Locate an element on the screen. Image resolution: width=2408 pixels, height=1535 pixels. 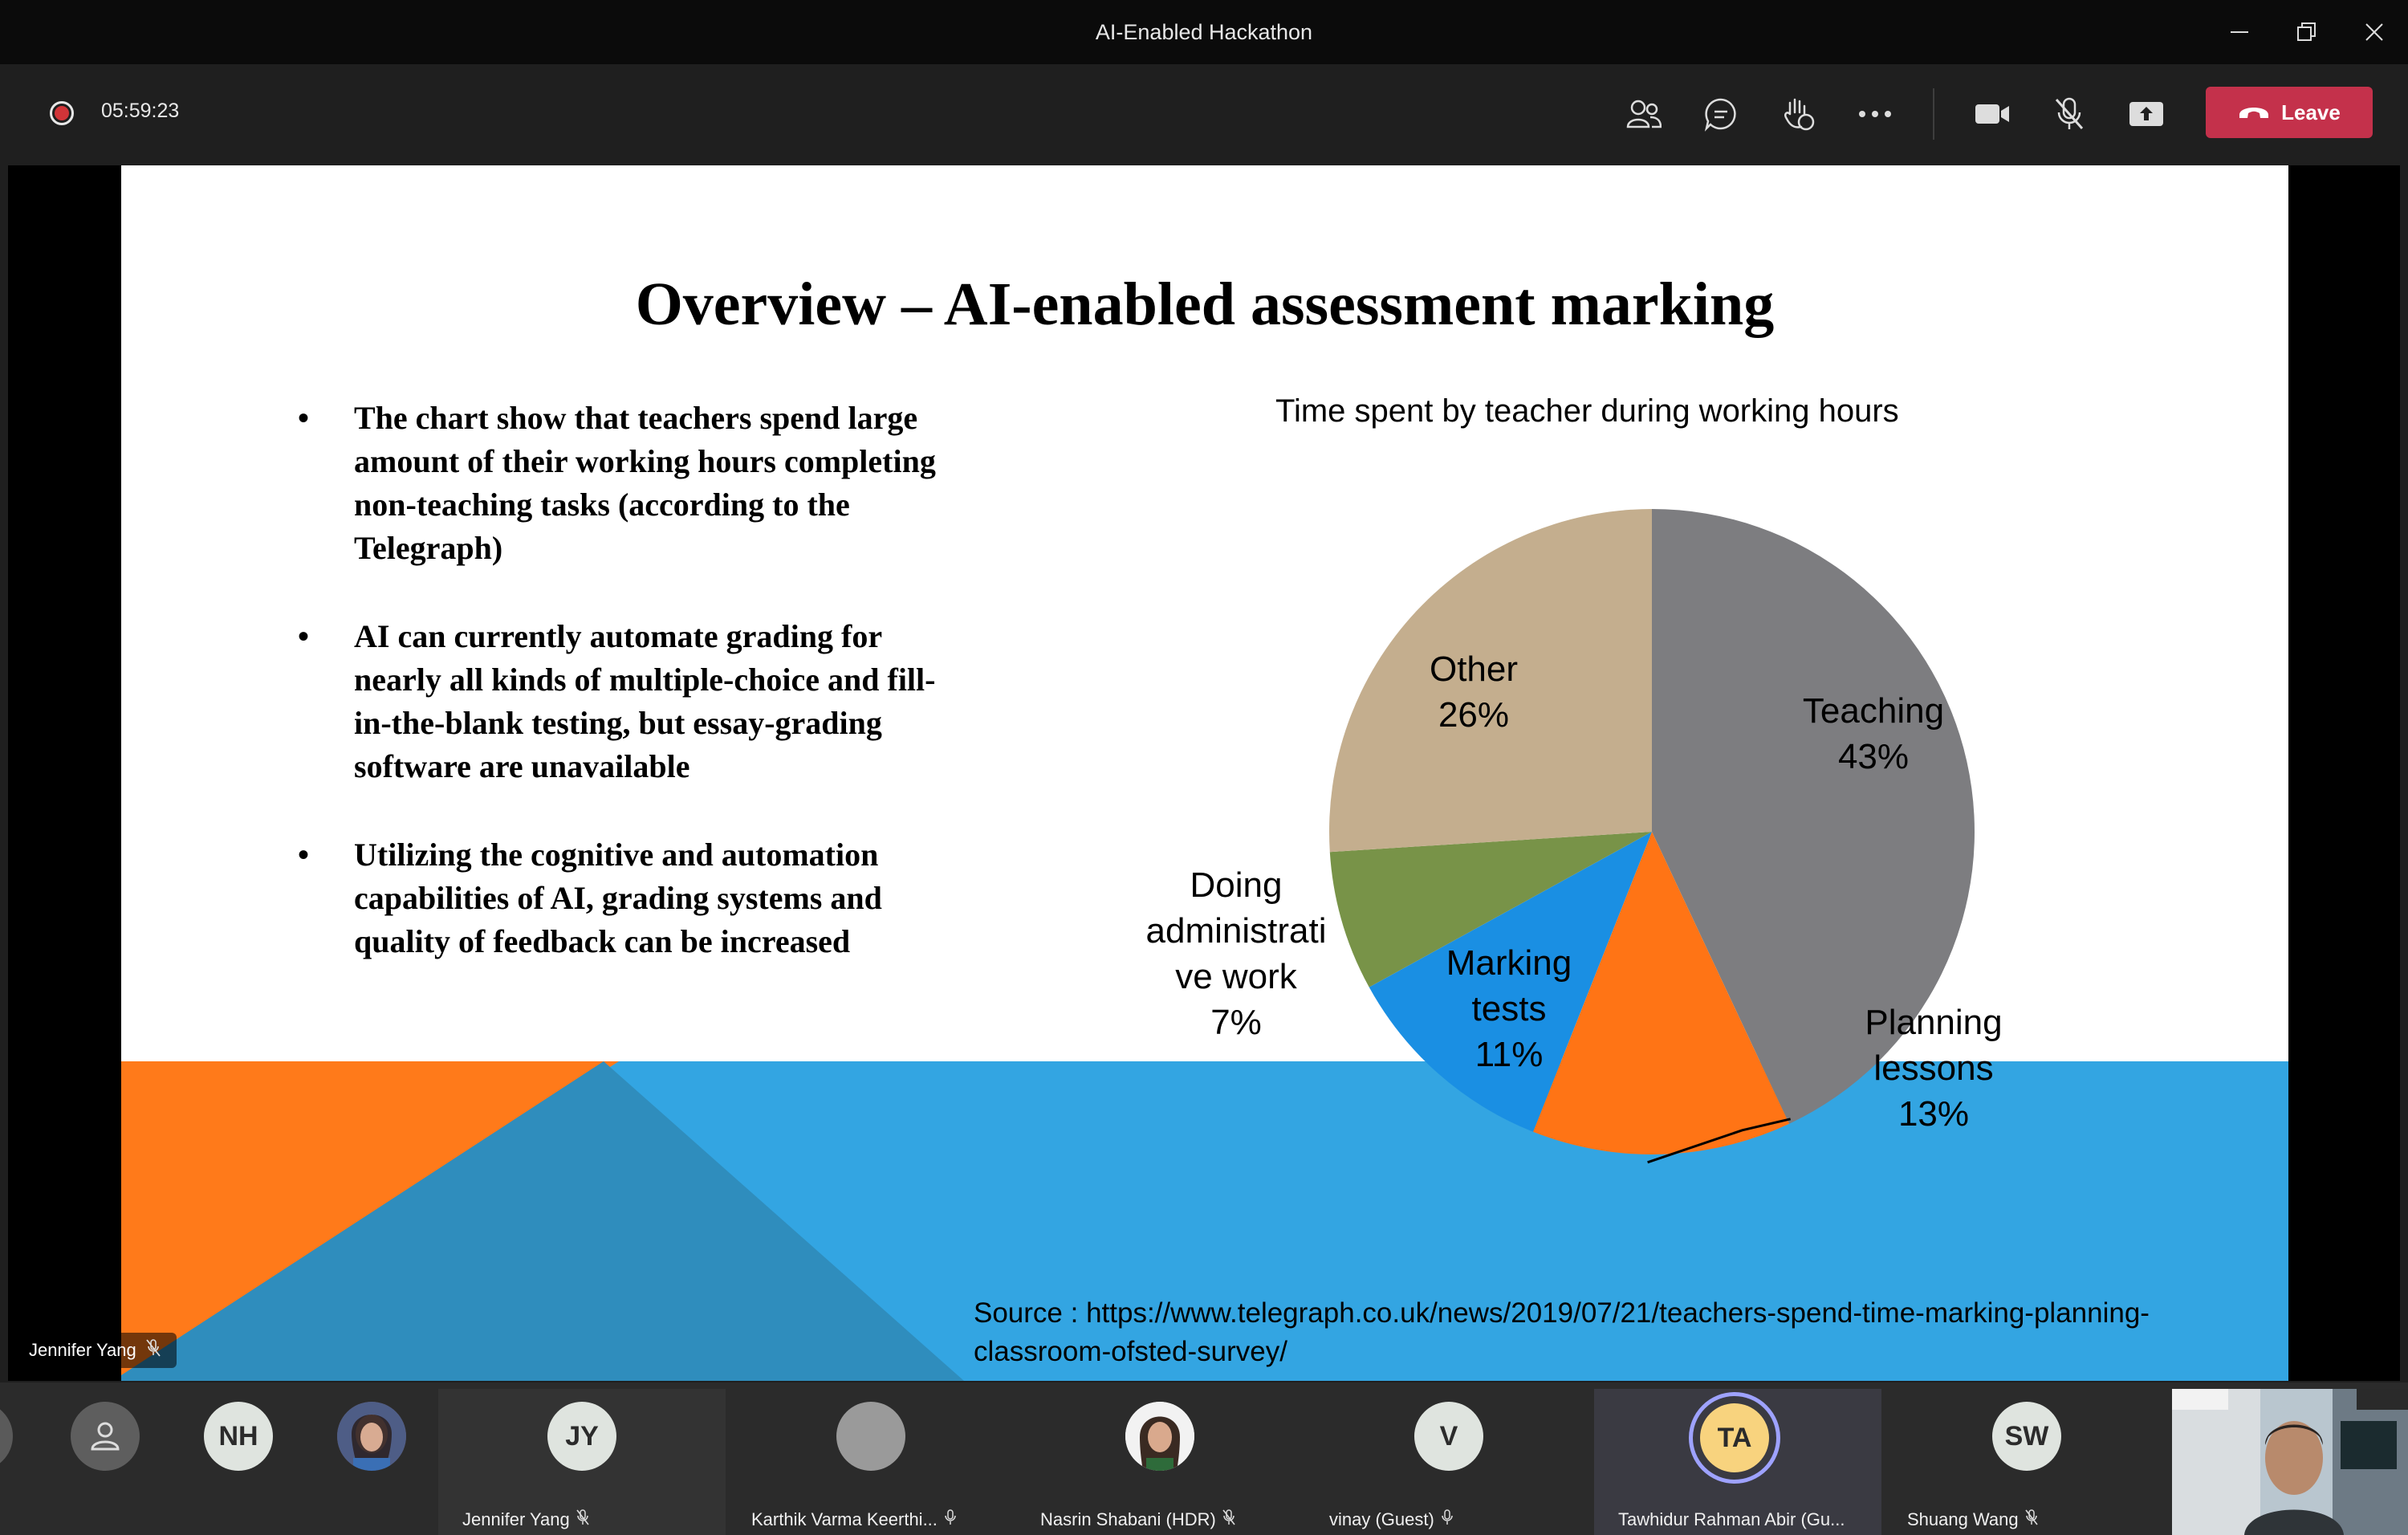
avatar: SW is located at coordinates (2026, 1436).